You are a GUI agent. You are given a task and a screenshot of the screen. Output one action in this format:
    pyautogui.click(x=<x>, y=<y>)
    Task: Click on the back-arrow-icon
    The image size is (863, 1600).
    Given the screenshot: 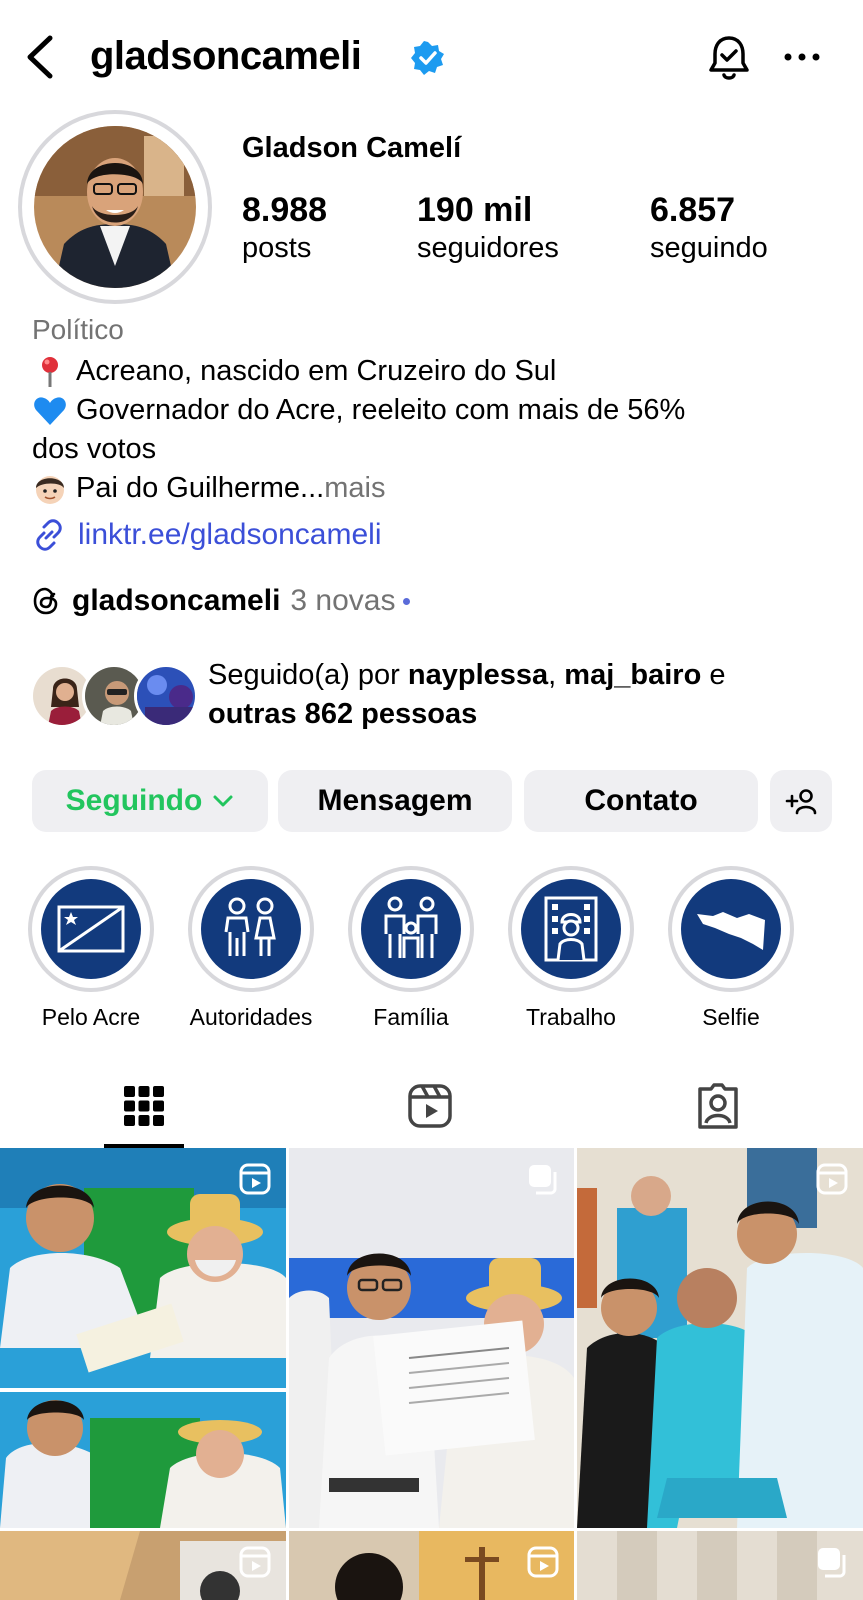 What is the action you would take?
    pyautogui.click(x=40, y=57)
    